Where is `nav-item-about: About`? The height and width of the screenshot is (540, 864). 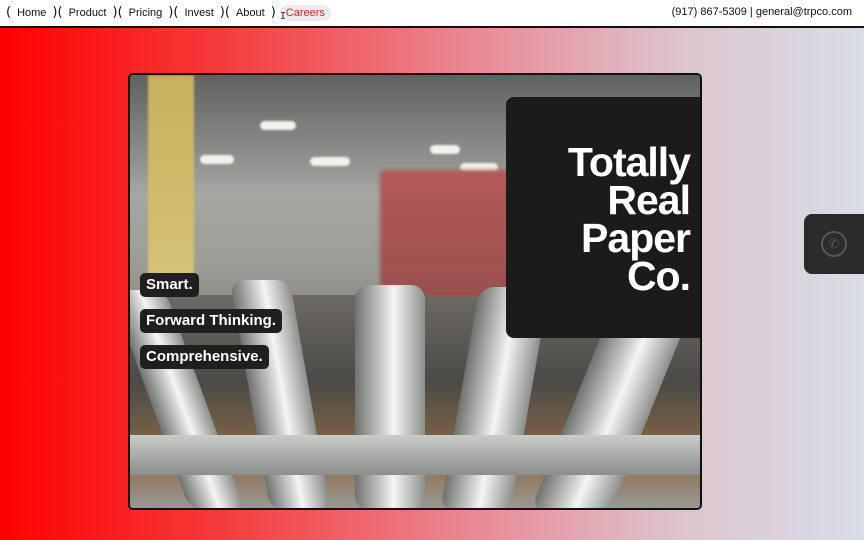 nav-item-about: About is located at coordinates (250, 13).